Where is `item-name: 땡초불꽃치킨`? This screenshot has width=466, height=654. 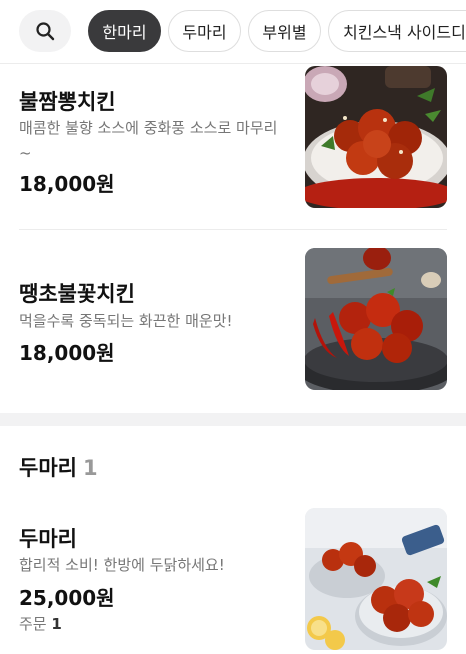 item-name: 땡초불꽃치킨 is located at coordinates (77, 294).